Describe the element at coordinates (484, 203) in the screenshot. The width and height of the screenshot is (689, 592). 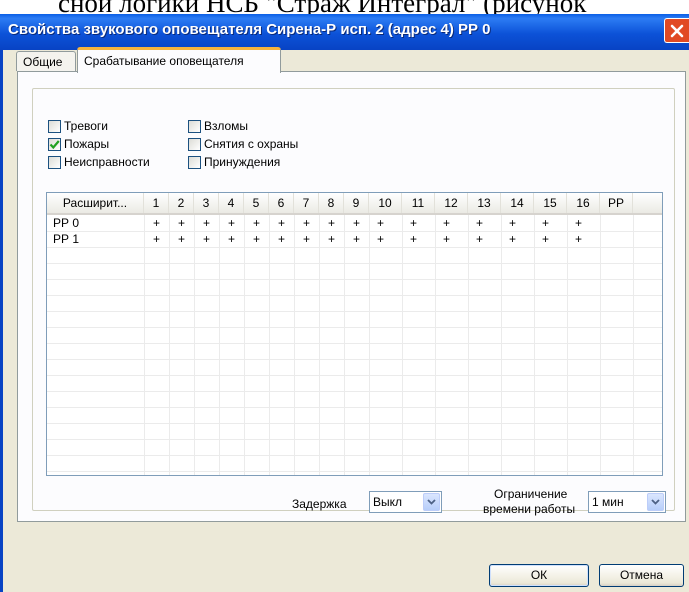
I see `column-header: 13` at that location.